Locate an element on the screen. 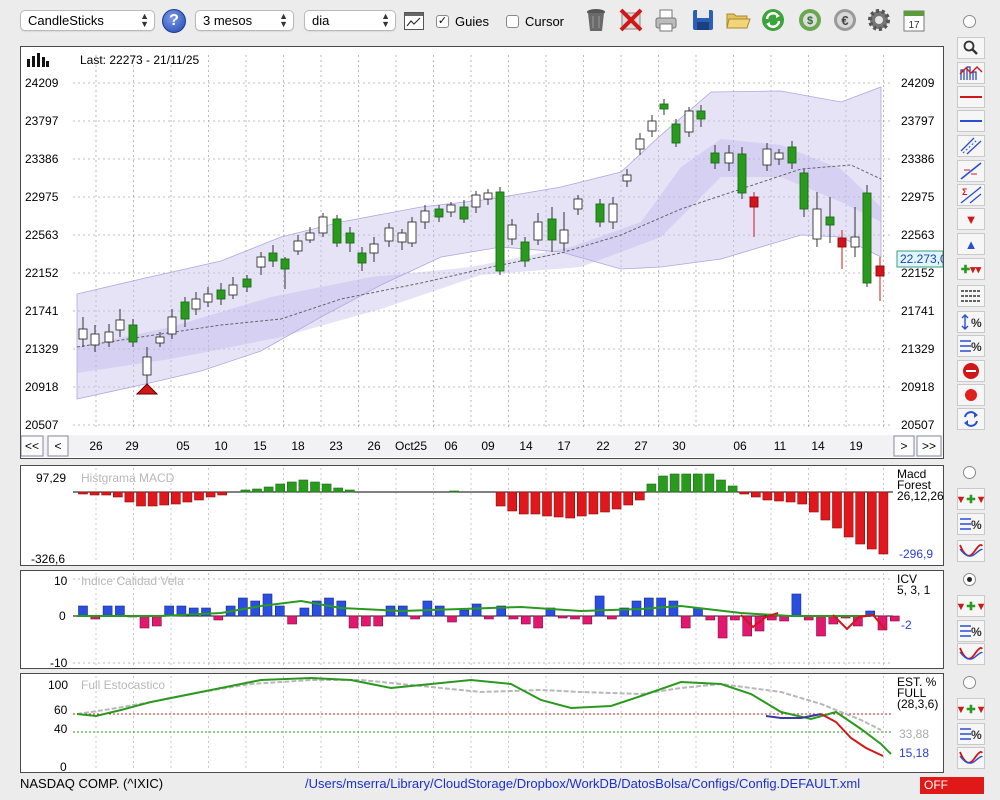 The height and width of the screenshot is (800, 1000). main-chart-radio is located at coordinates (969, 21).